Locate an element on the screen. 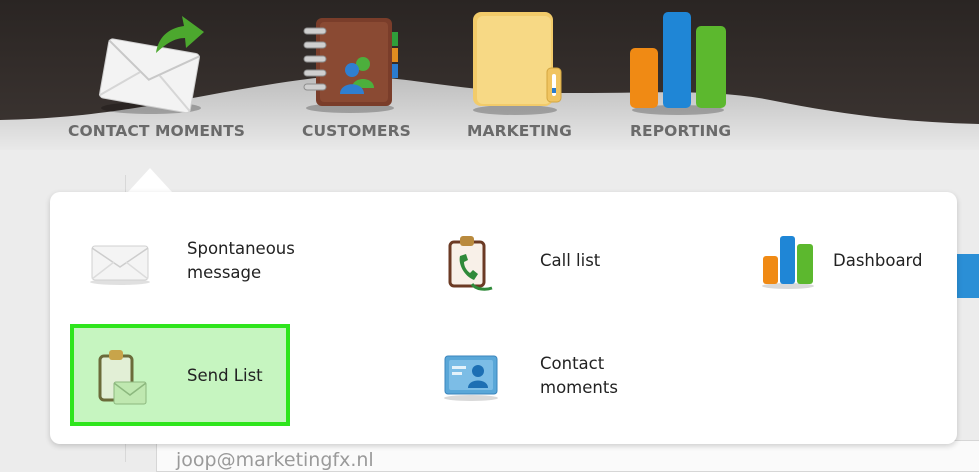 The image size is (979, 472). nav-contact-moments: CONTACT MOMENTS is located at coordinates (155, 75).